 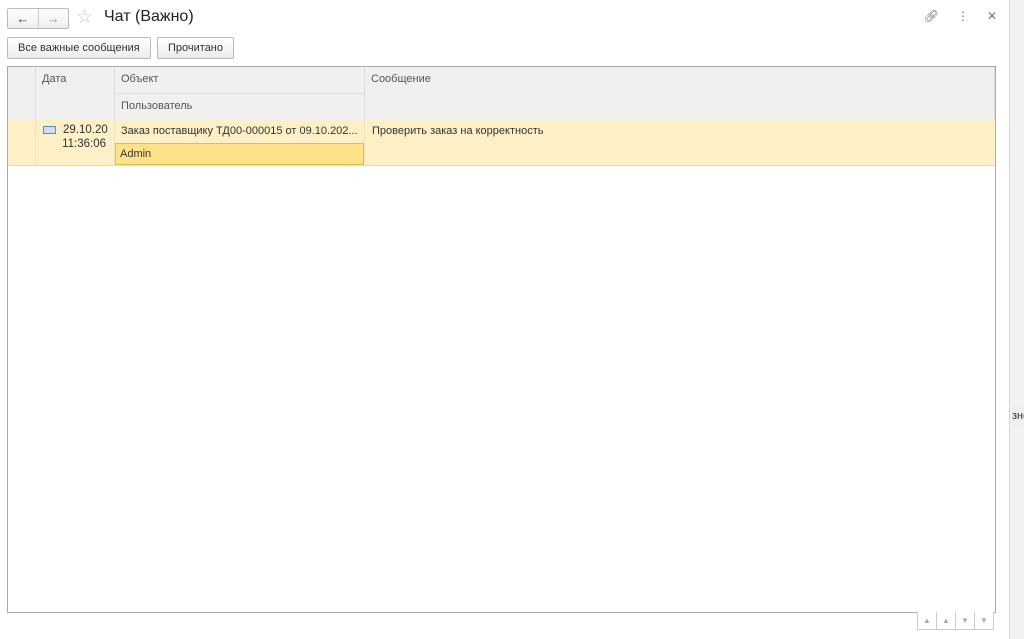 I want to click on header-gutter, so click(x=22, y=93).